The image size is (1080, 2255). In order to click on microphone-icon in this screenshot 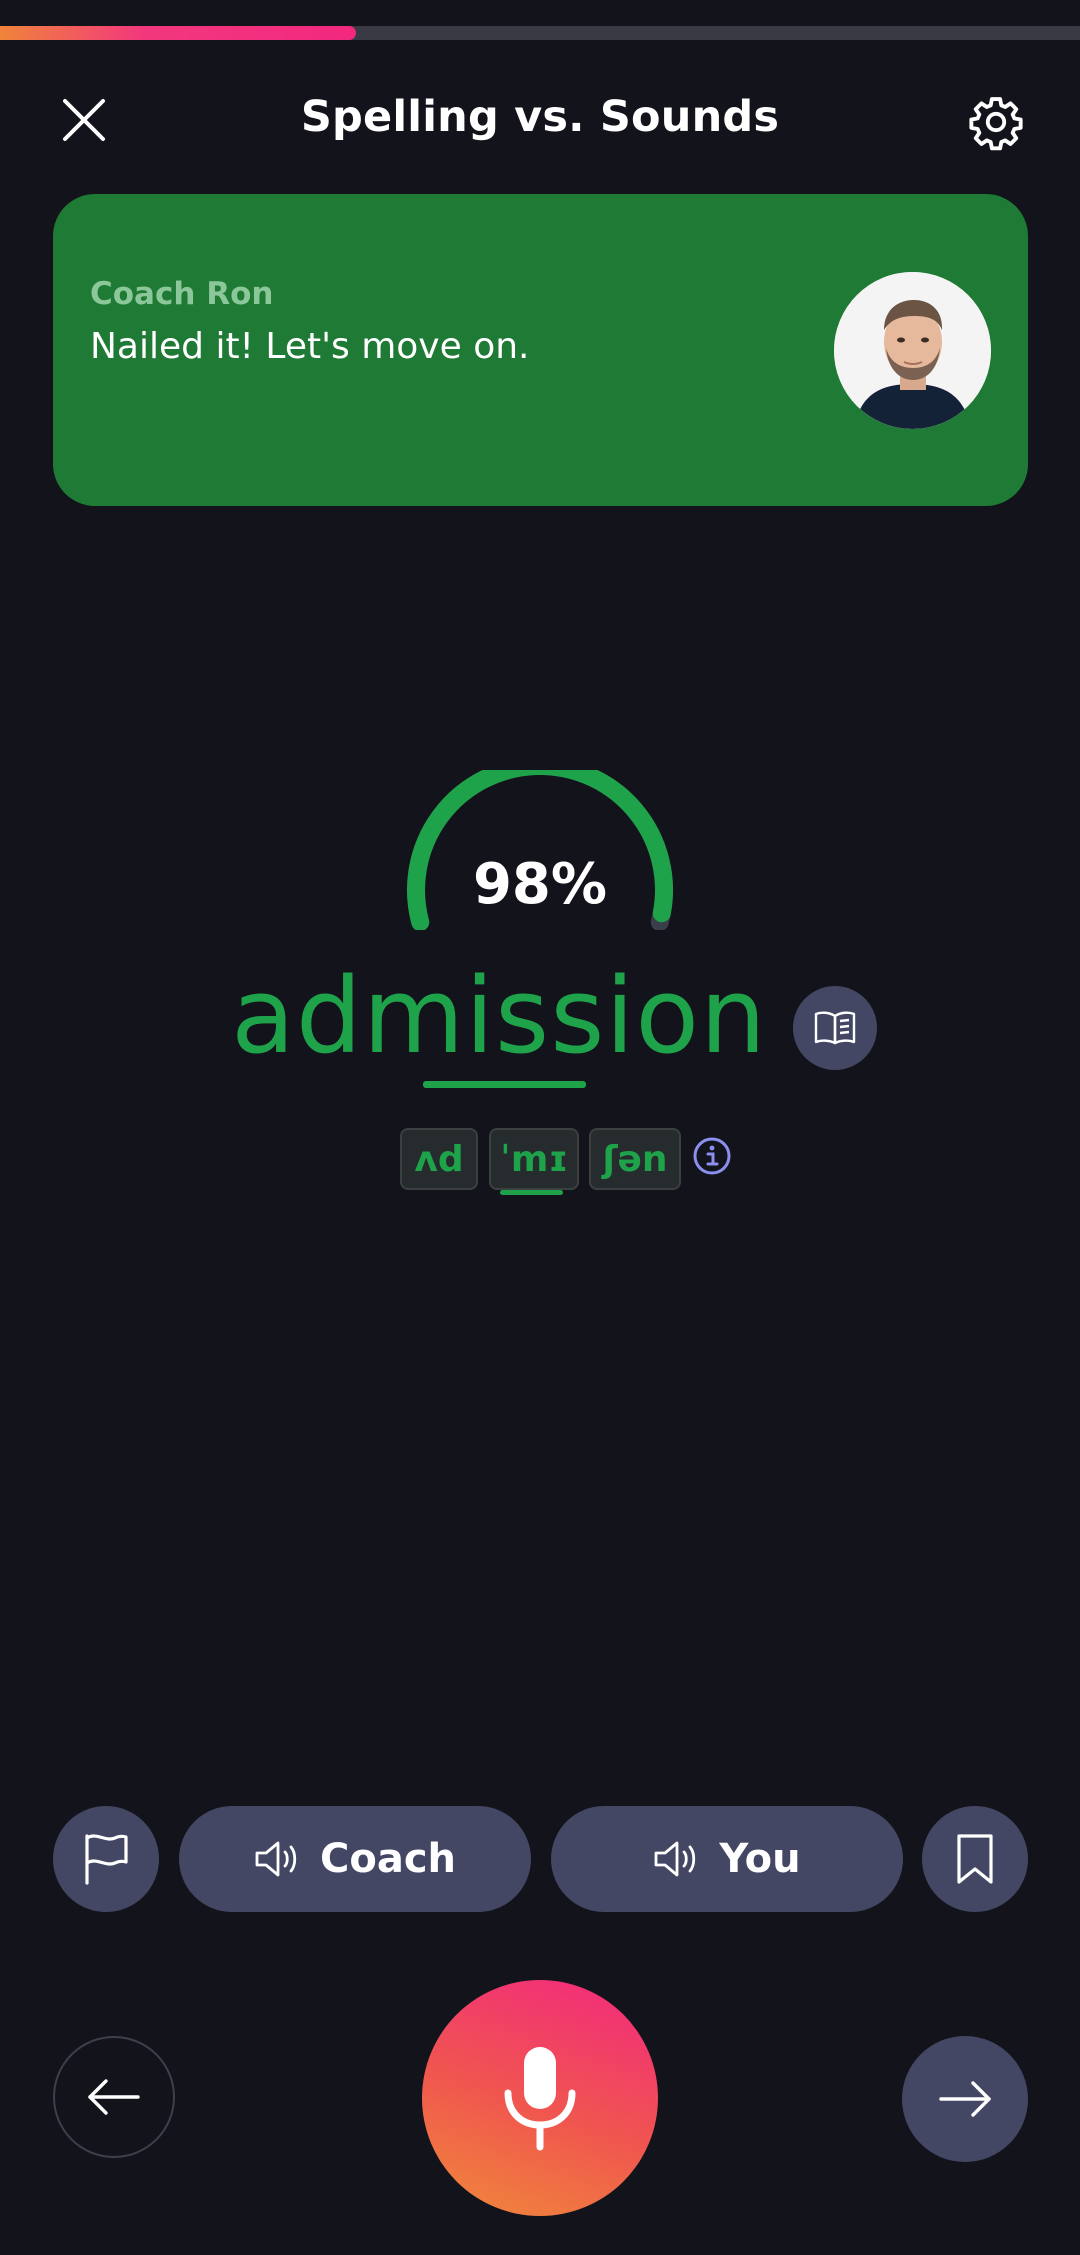, I will do `click(540, 2099)`.